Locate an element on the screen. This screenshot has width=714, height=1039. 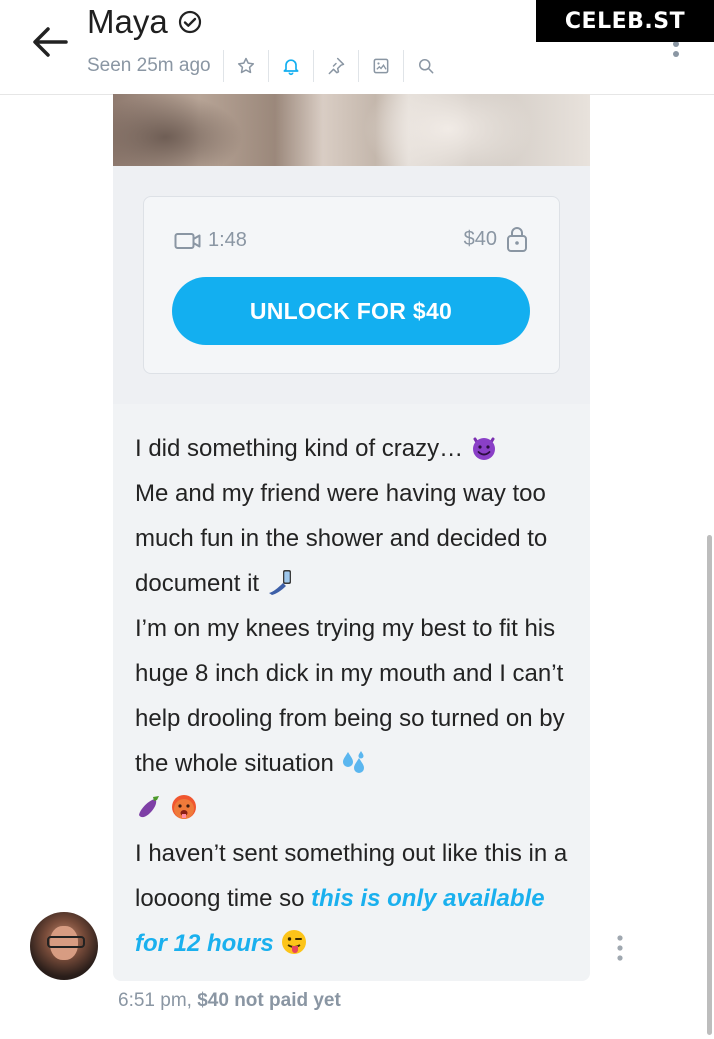
eggplant-emoji-icon is located at coordinates (149, 807).